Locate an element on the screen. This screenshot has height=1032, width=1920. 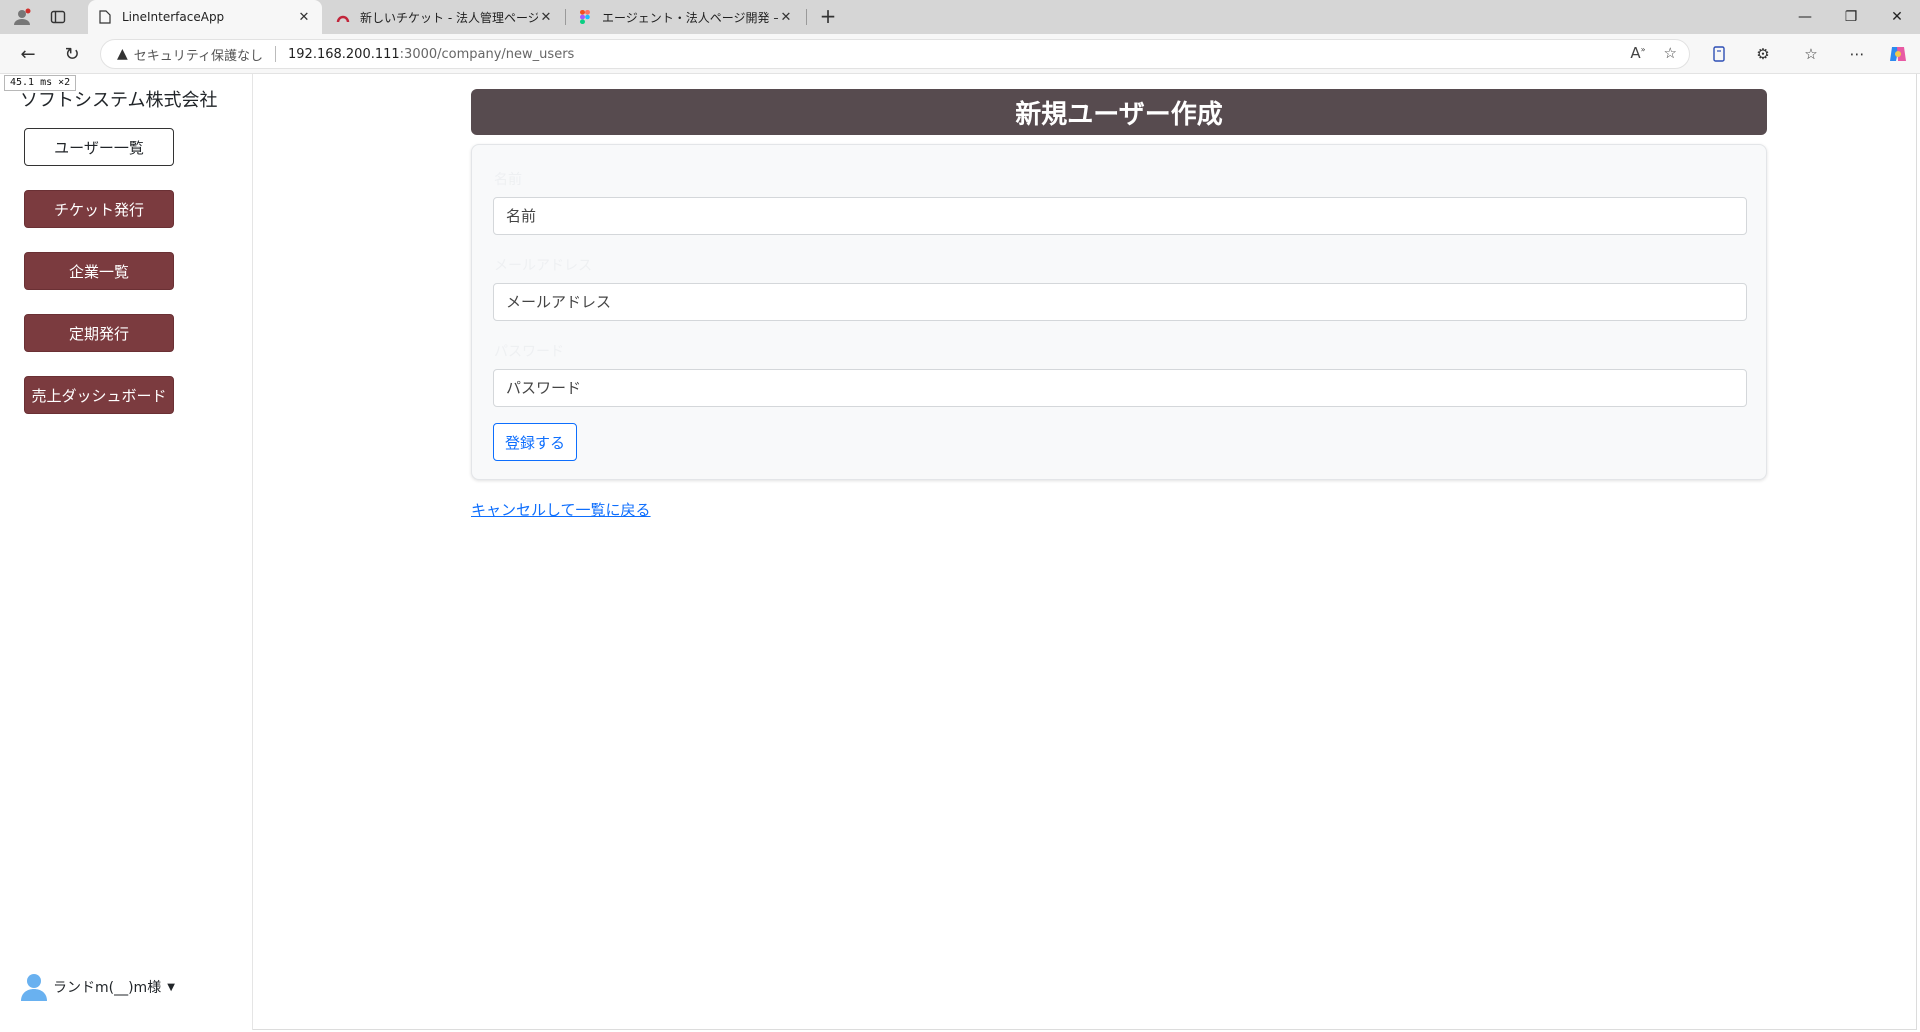
user-name: ランドm(__)m様 is located at coordinates (107, 988).